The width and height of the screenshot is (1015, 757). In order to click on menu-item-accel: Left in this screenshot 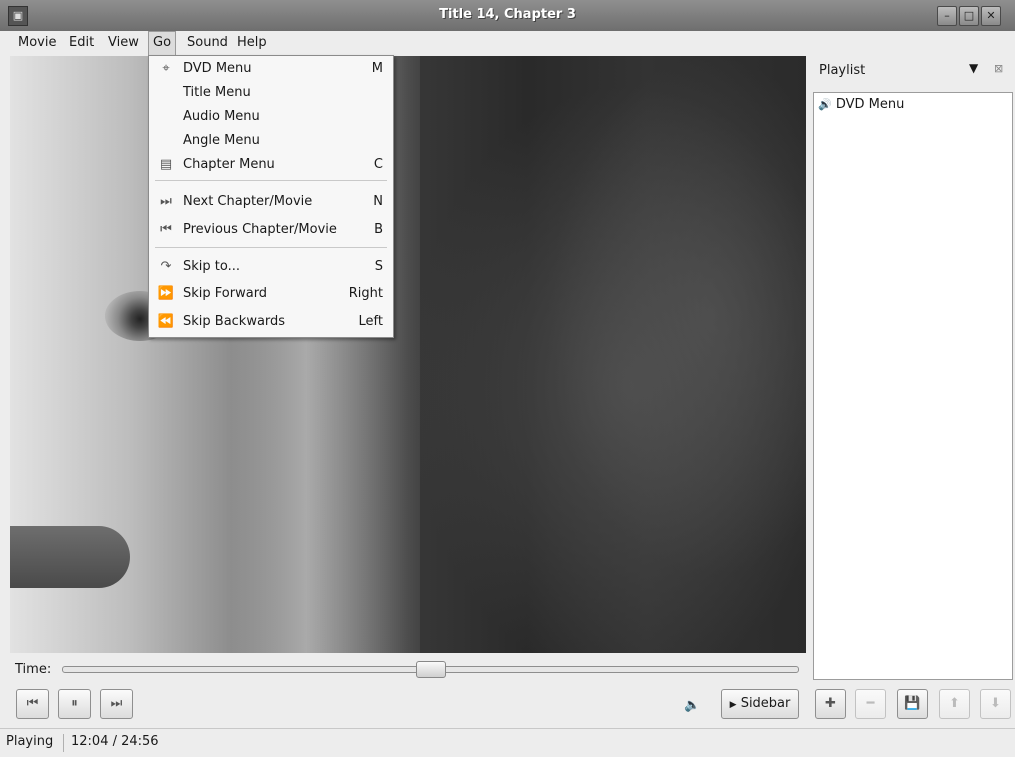, I will do `click(370, 321)`.